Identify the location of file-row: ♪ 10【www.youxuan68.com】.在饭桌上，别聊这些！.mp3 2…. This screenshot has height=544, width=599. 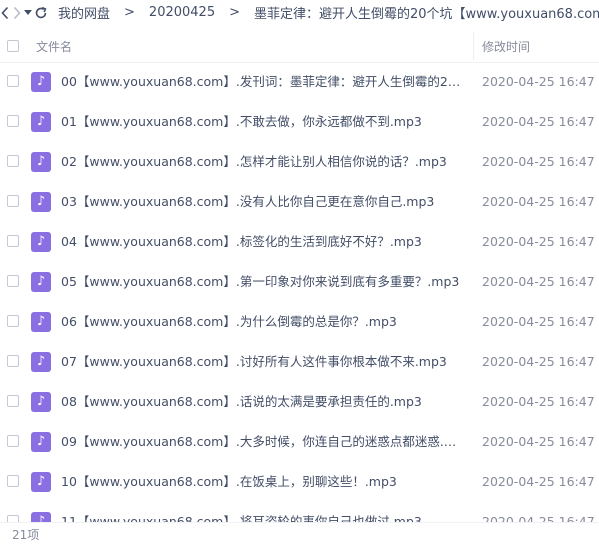
(299, 482).